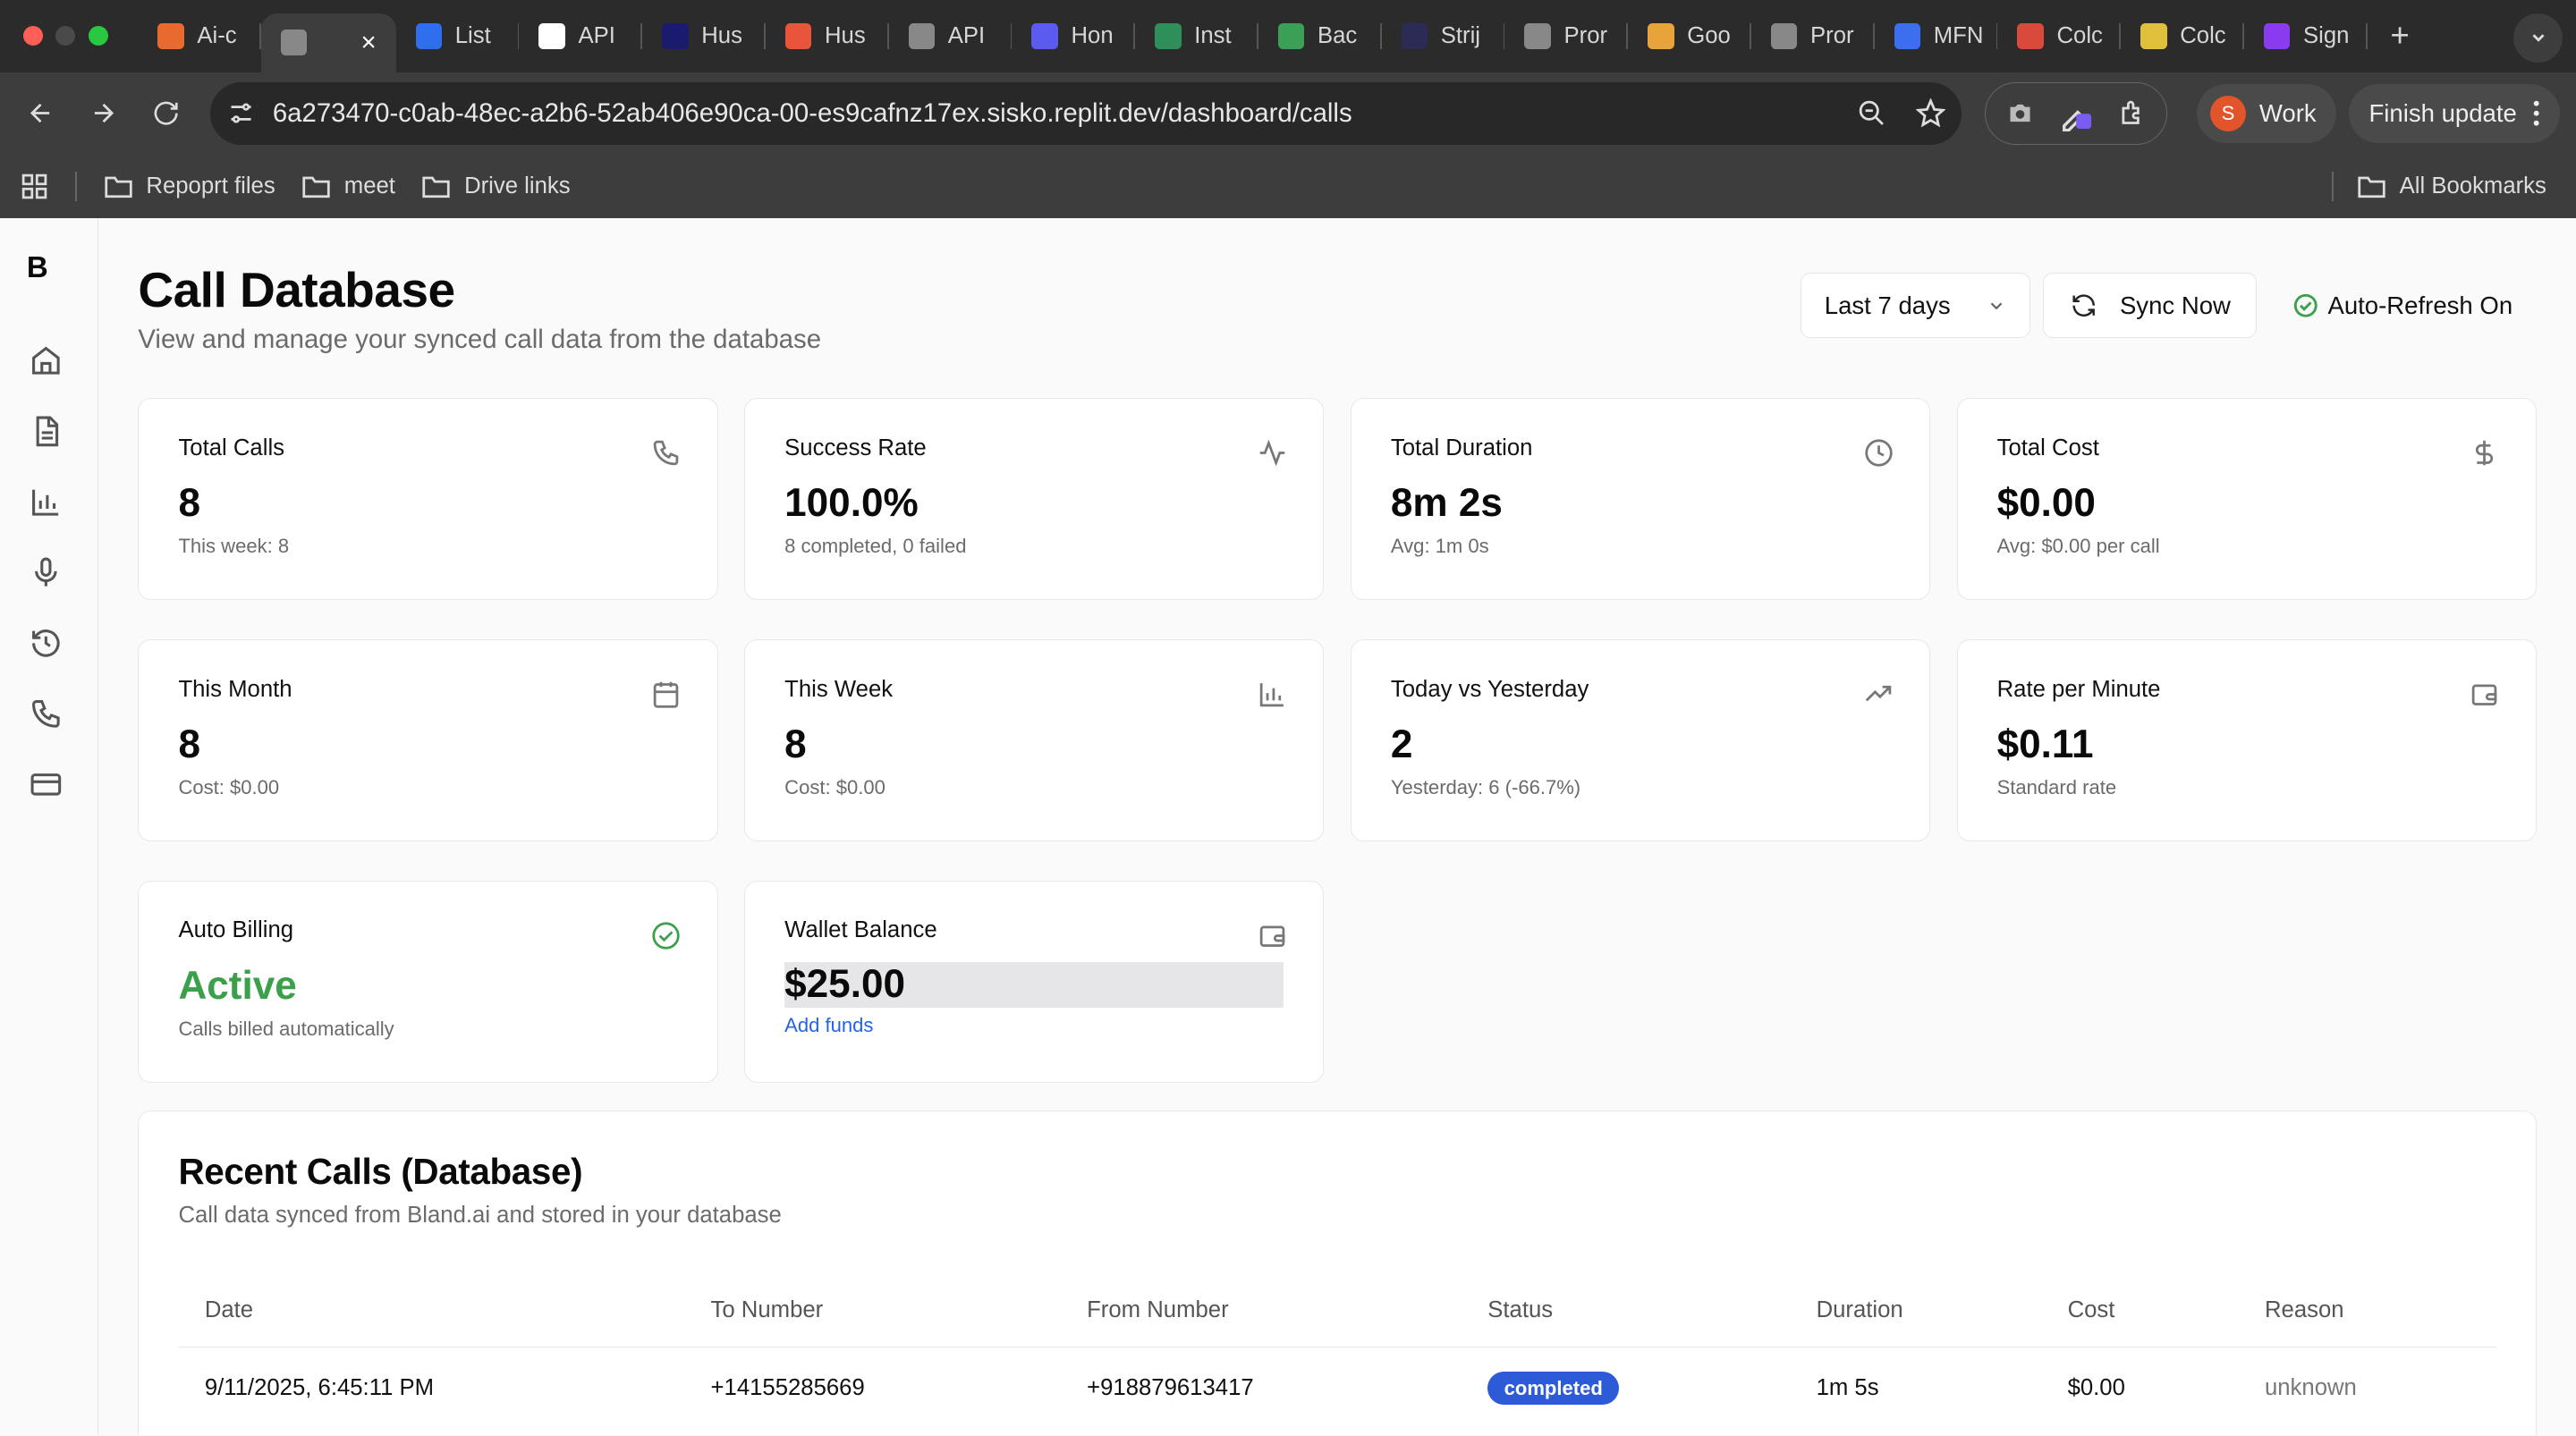  What do you see at coordinates (431, 1310) in the screenshot?
I see `column-header-date: Date` at bounding box center [431, 1310].